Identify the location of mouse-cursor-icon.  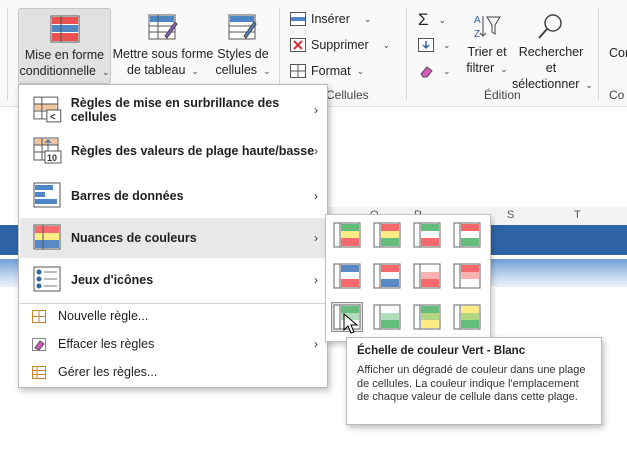
(351, 323).